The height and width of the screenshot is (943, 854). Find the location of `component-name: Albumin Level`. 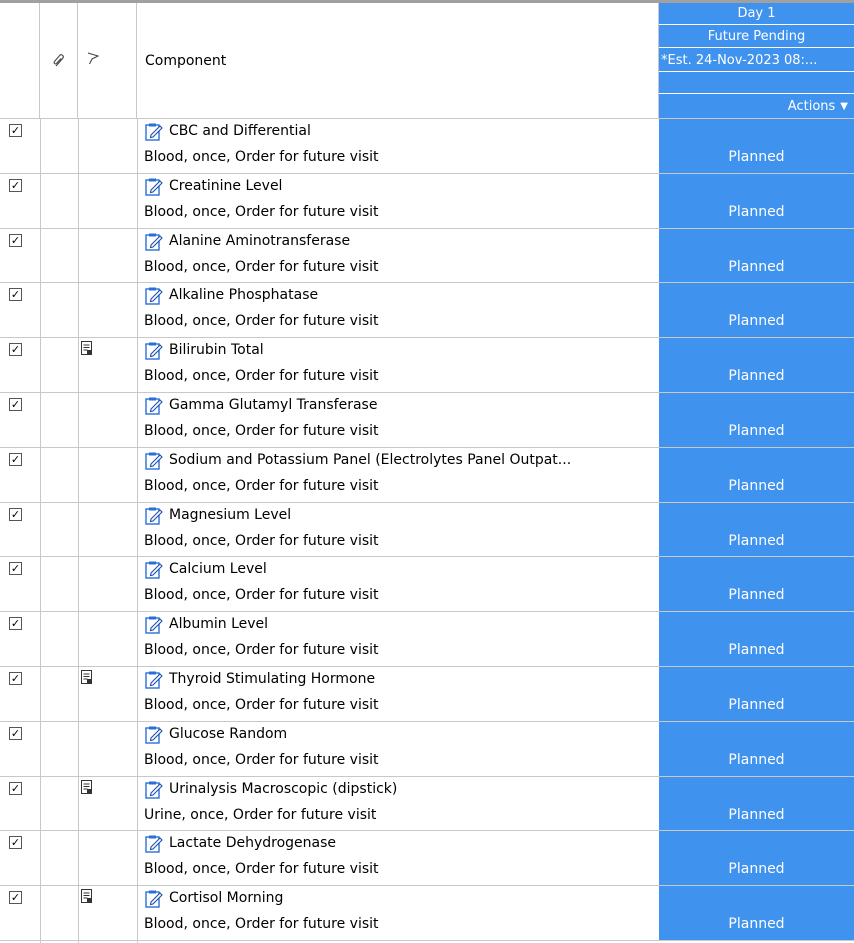

component-name: Albumin Level is located at coordinates (218, 624).